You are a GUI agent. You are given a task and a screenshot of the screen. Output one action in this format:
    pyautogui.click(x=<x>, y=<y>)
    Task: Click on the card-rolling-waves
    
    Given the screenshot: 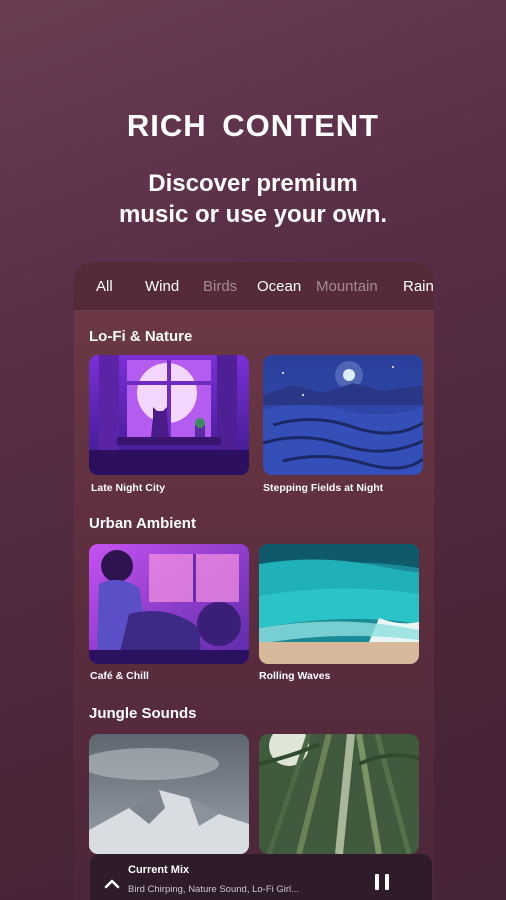 What is the action you would take?
    pyautogui.click(x=339, y=604)
    